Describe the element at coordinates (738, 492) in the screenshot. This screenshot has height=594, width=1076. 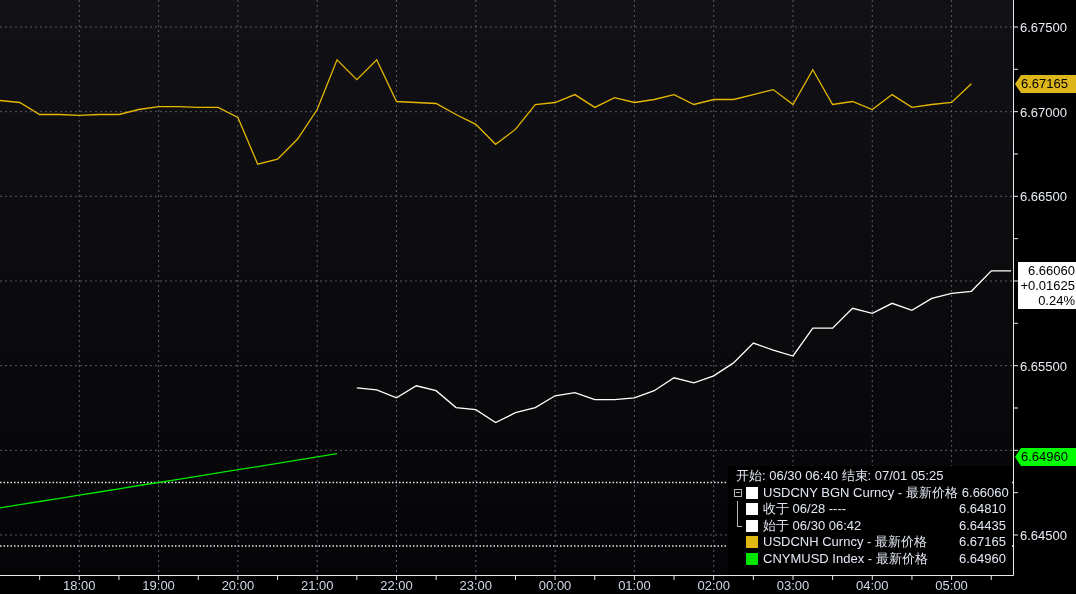
I see `collapse-toggle-icon` at that location.